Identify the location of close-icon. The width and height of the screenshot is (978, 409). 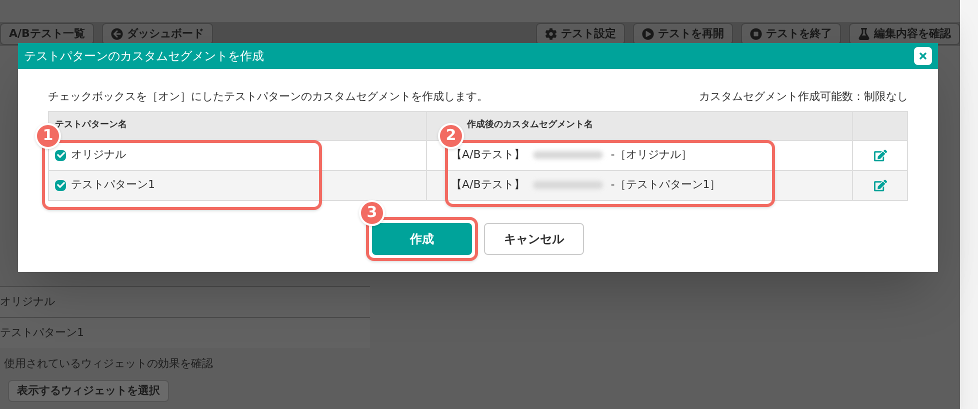
(923, 56).